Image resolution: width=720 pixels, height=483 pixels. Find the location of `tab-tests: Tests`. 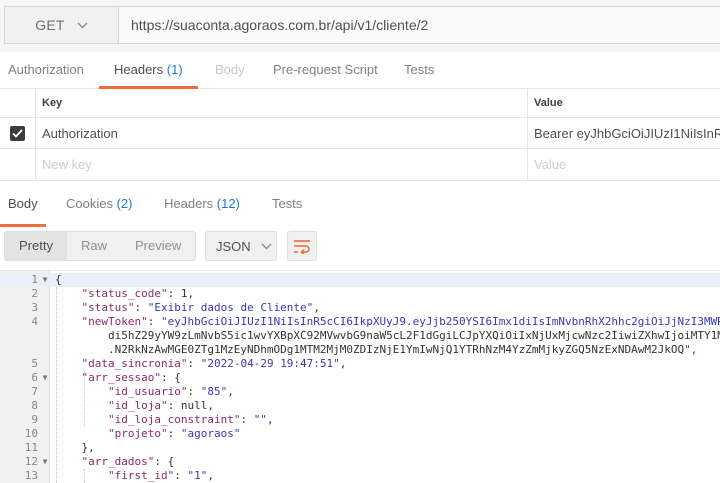

tab-tests: Tests is located at coordinates (419, 70).